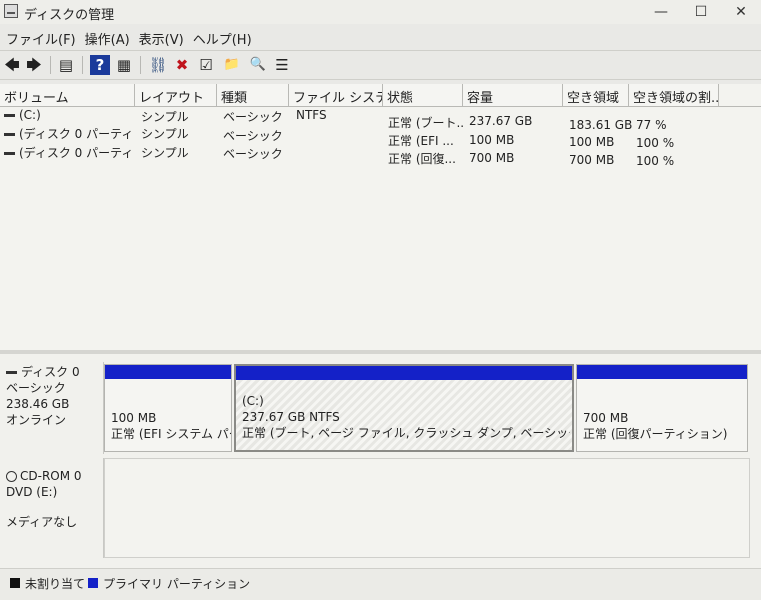 The image size is (761, 600). What do you see at coordinates (176, 95) in the screenshot?
I see `column-header-layout: レイアウト` at bounding box center [176, 95].